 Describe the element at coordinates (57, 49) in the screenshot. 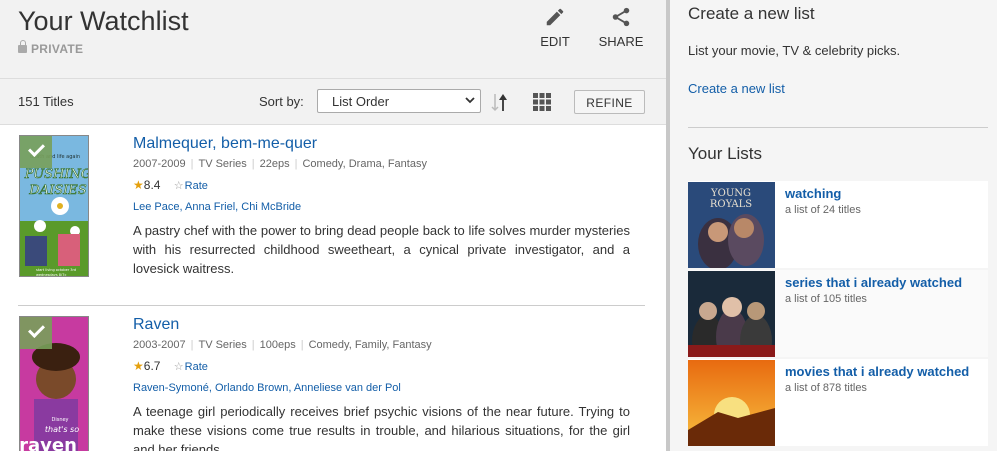

I see `privacy-label: PRIVATE` at that location.